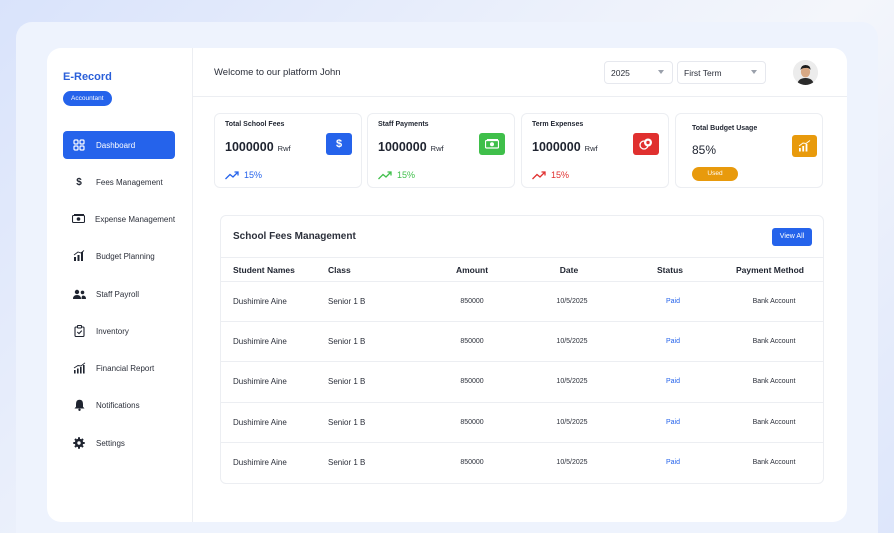 The image size is (894, 533). I want to click on sidebar-item-label: Financial Report, so click(125, 368).